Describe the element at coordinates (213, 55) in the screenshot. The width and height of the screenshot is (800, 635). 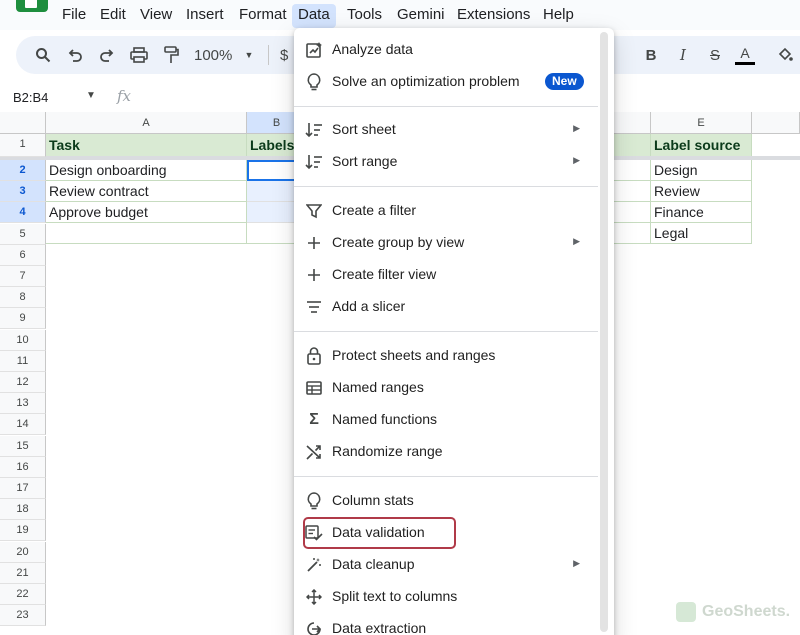
I see `zoom-level: 100%` at that location.